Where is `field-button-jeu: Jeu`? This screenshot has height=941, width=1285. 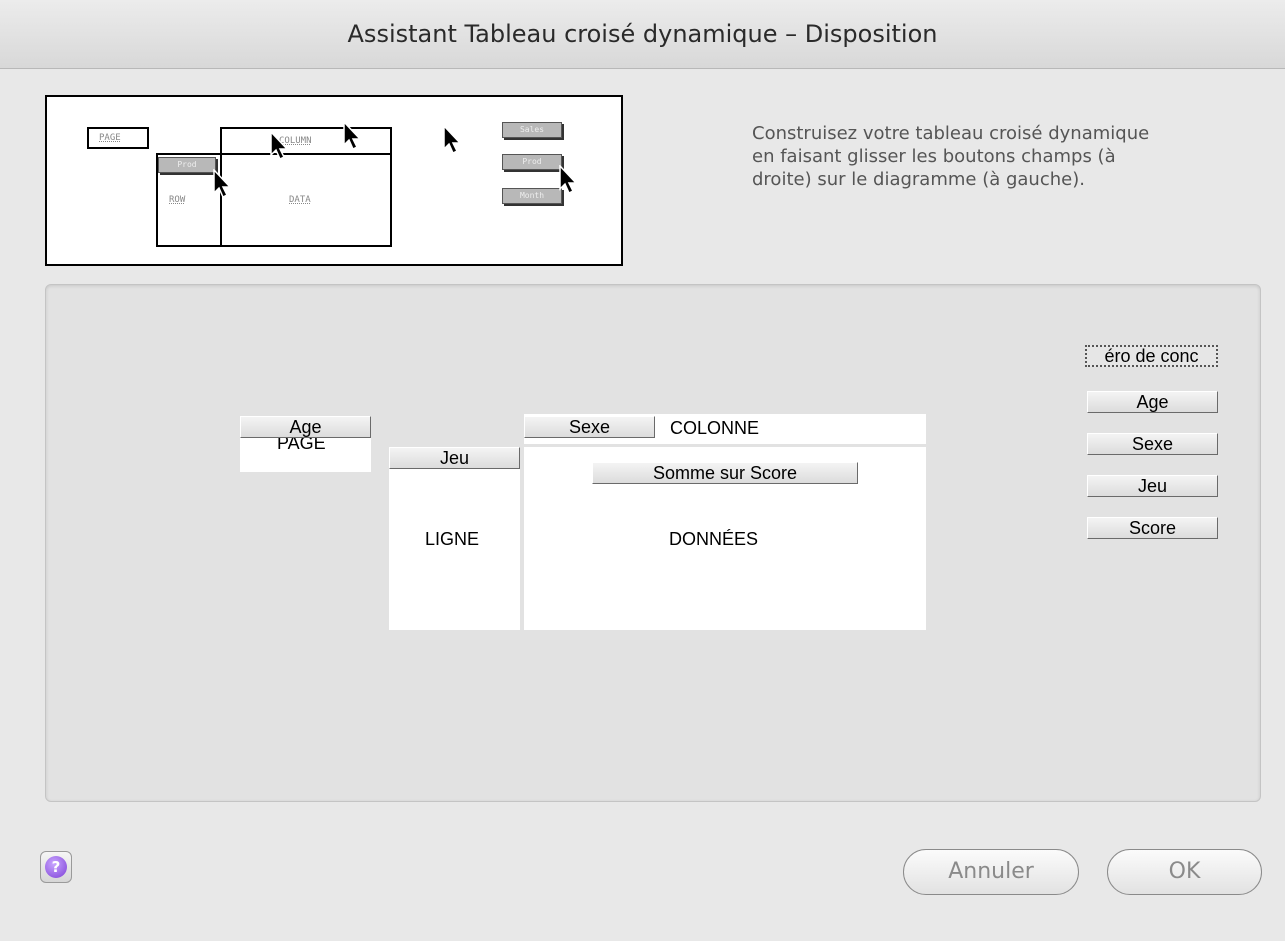
field-button-jeu: Jeu is located at coordinates (1152, 486).